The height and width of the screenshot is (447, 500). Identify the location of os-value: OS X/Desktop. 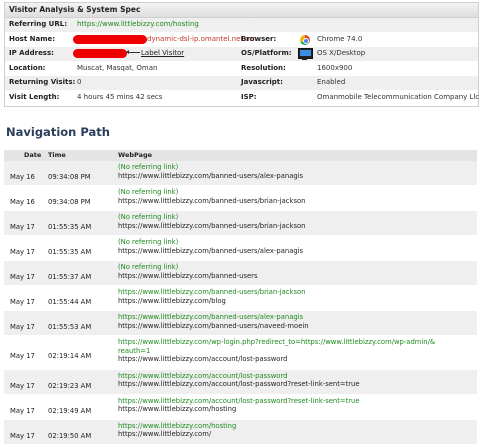
(341, 53).